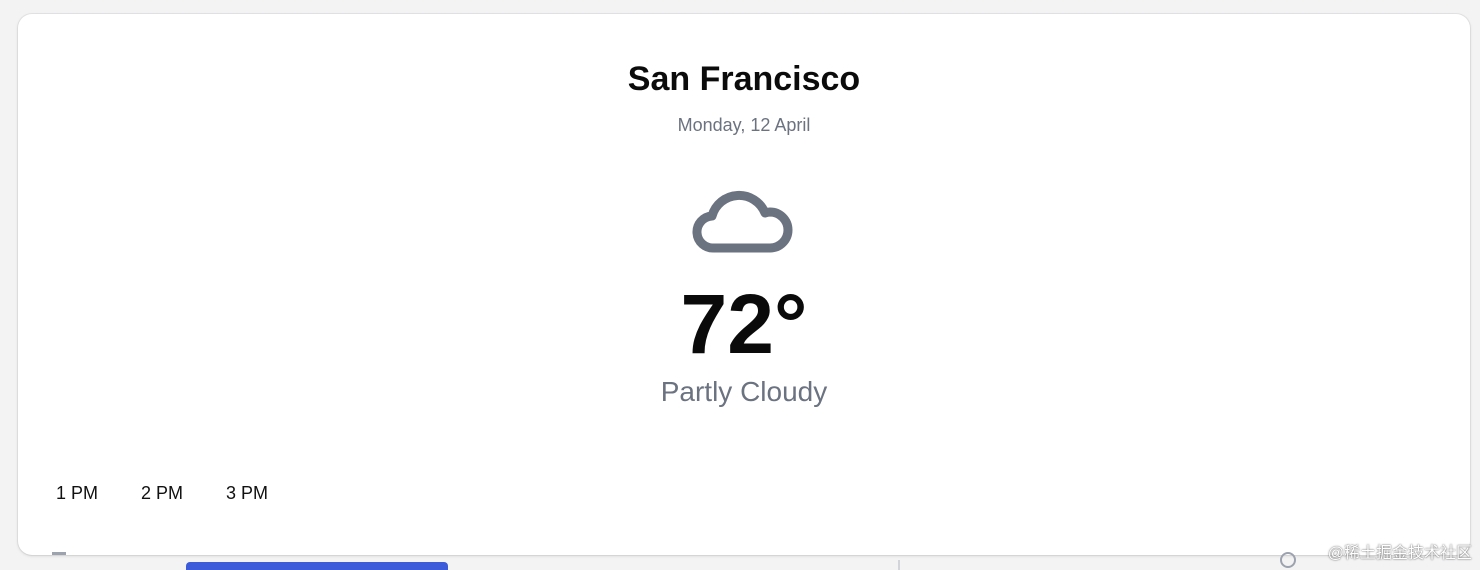  What do you see at coordinates (744, 79) in the screenshot?
I see `city-name: San Francisco` at bounding box center [744, 79].